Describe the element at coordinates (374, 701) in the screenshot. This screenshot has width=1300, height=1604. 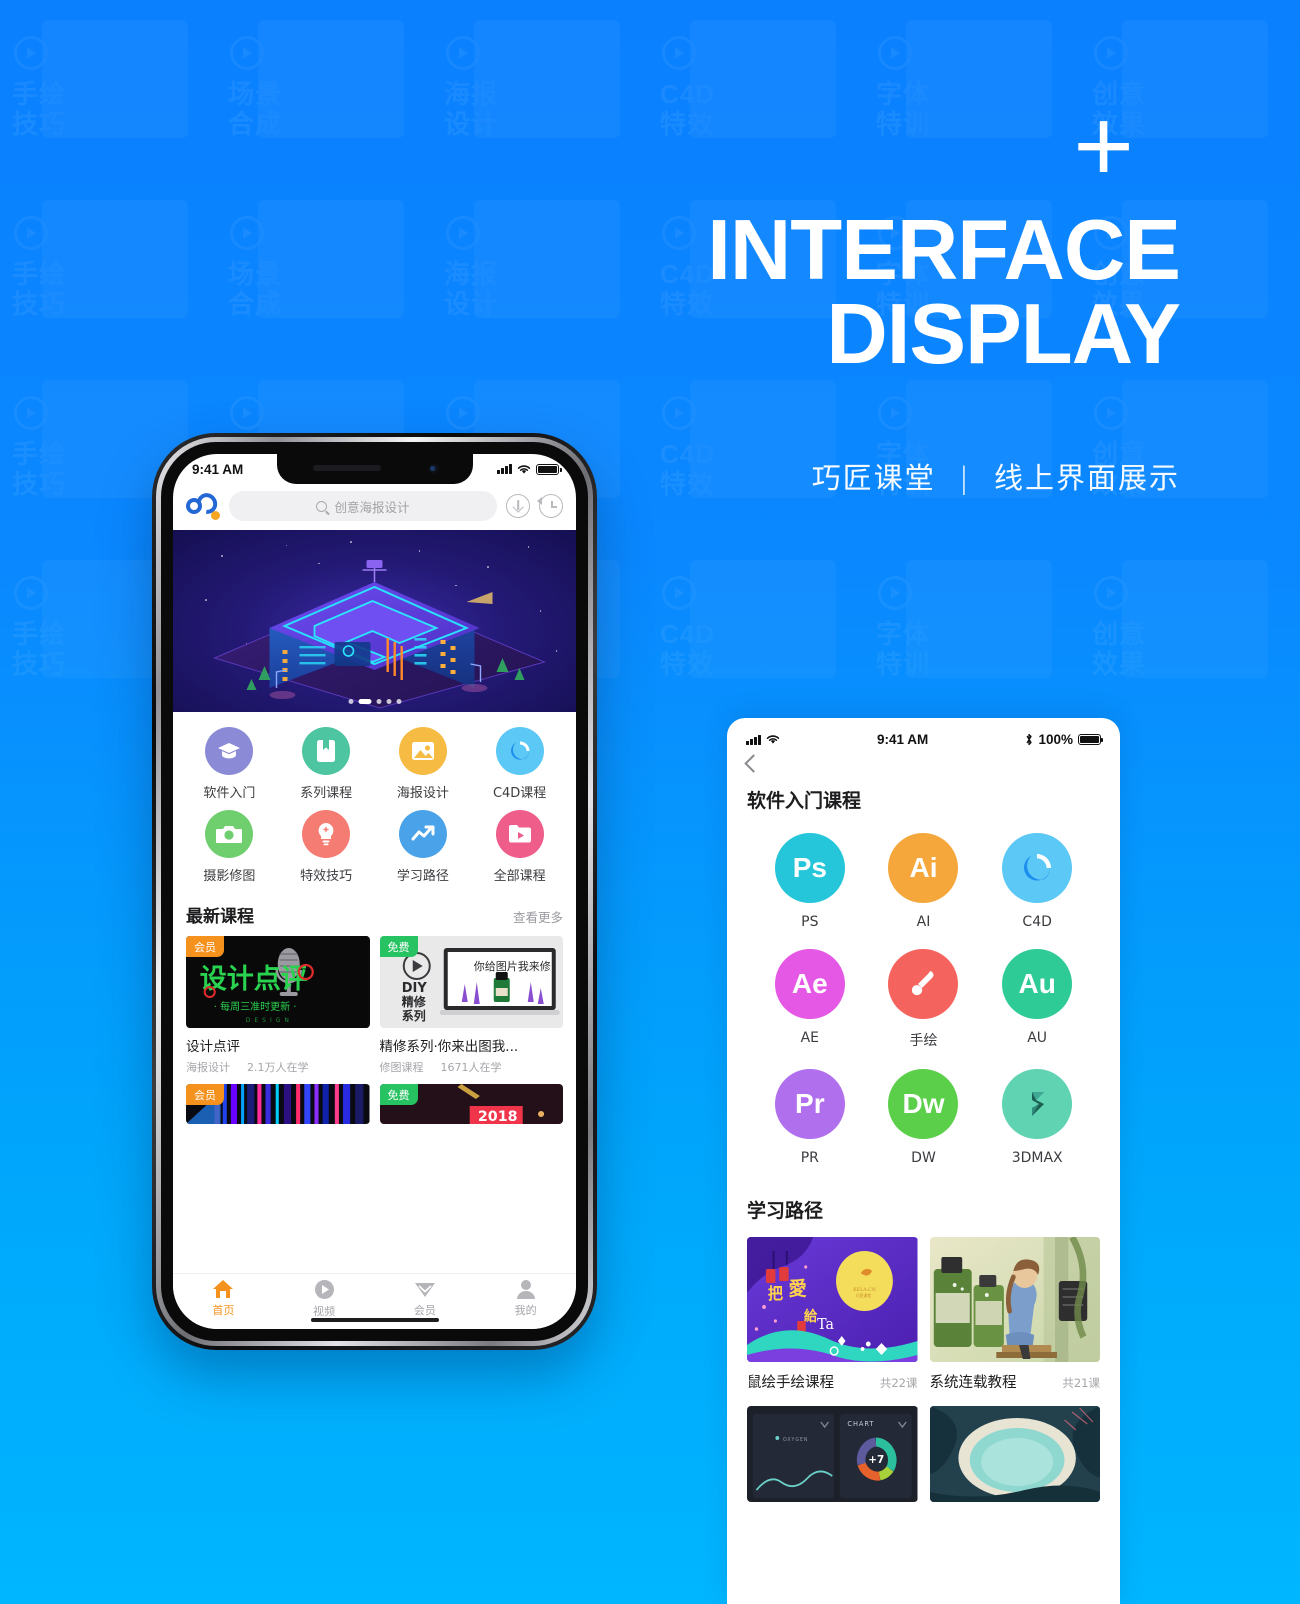
I see `carousel-dots` at that location.